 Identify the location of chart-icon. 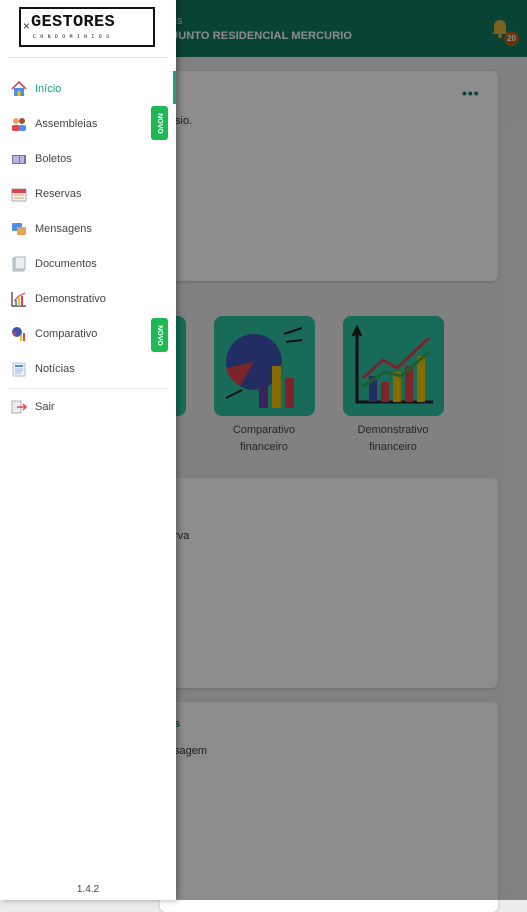
(19, 299).